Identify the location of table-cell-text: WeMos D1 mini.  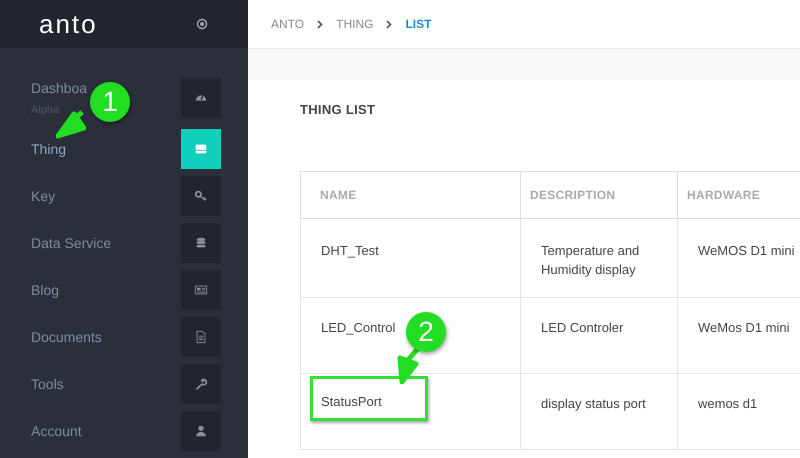
(744, 327).